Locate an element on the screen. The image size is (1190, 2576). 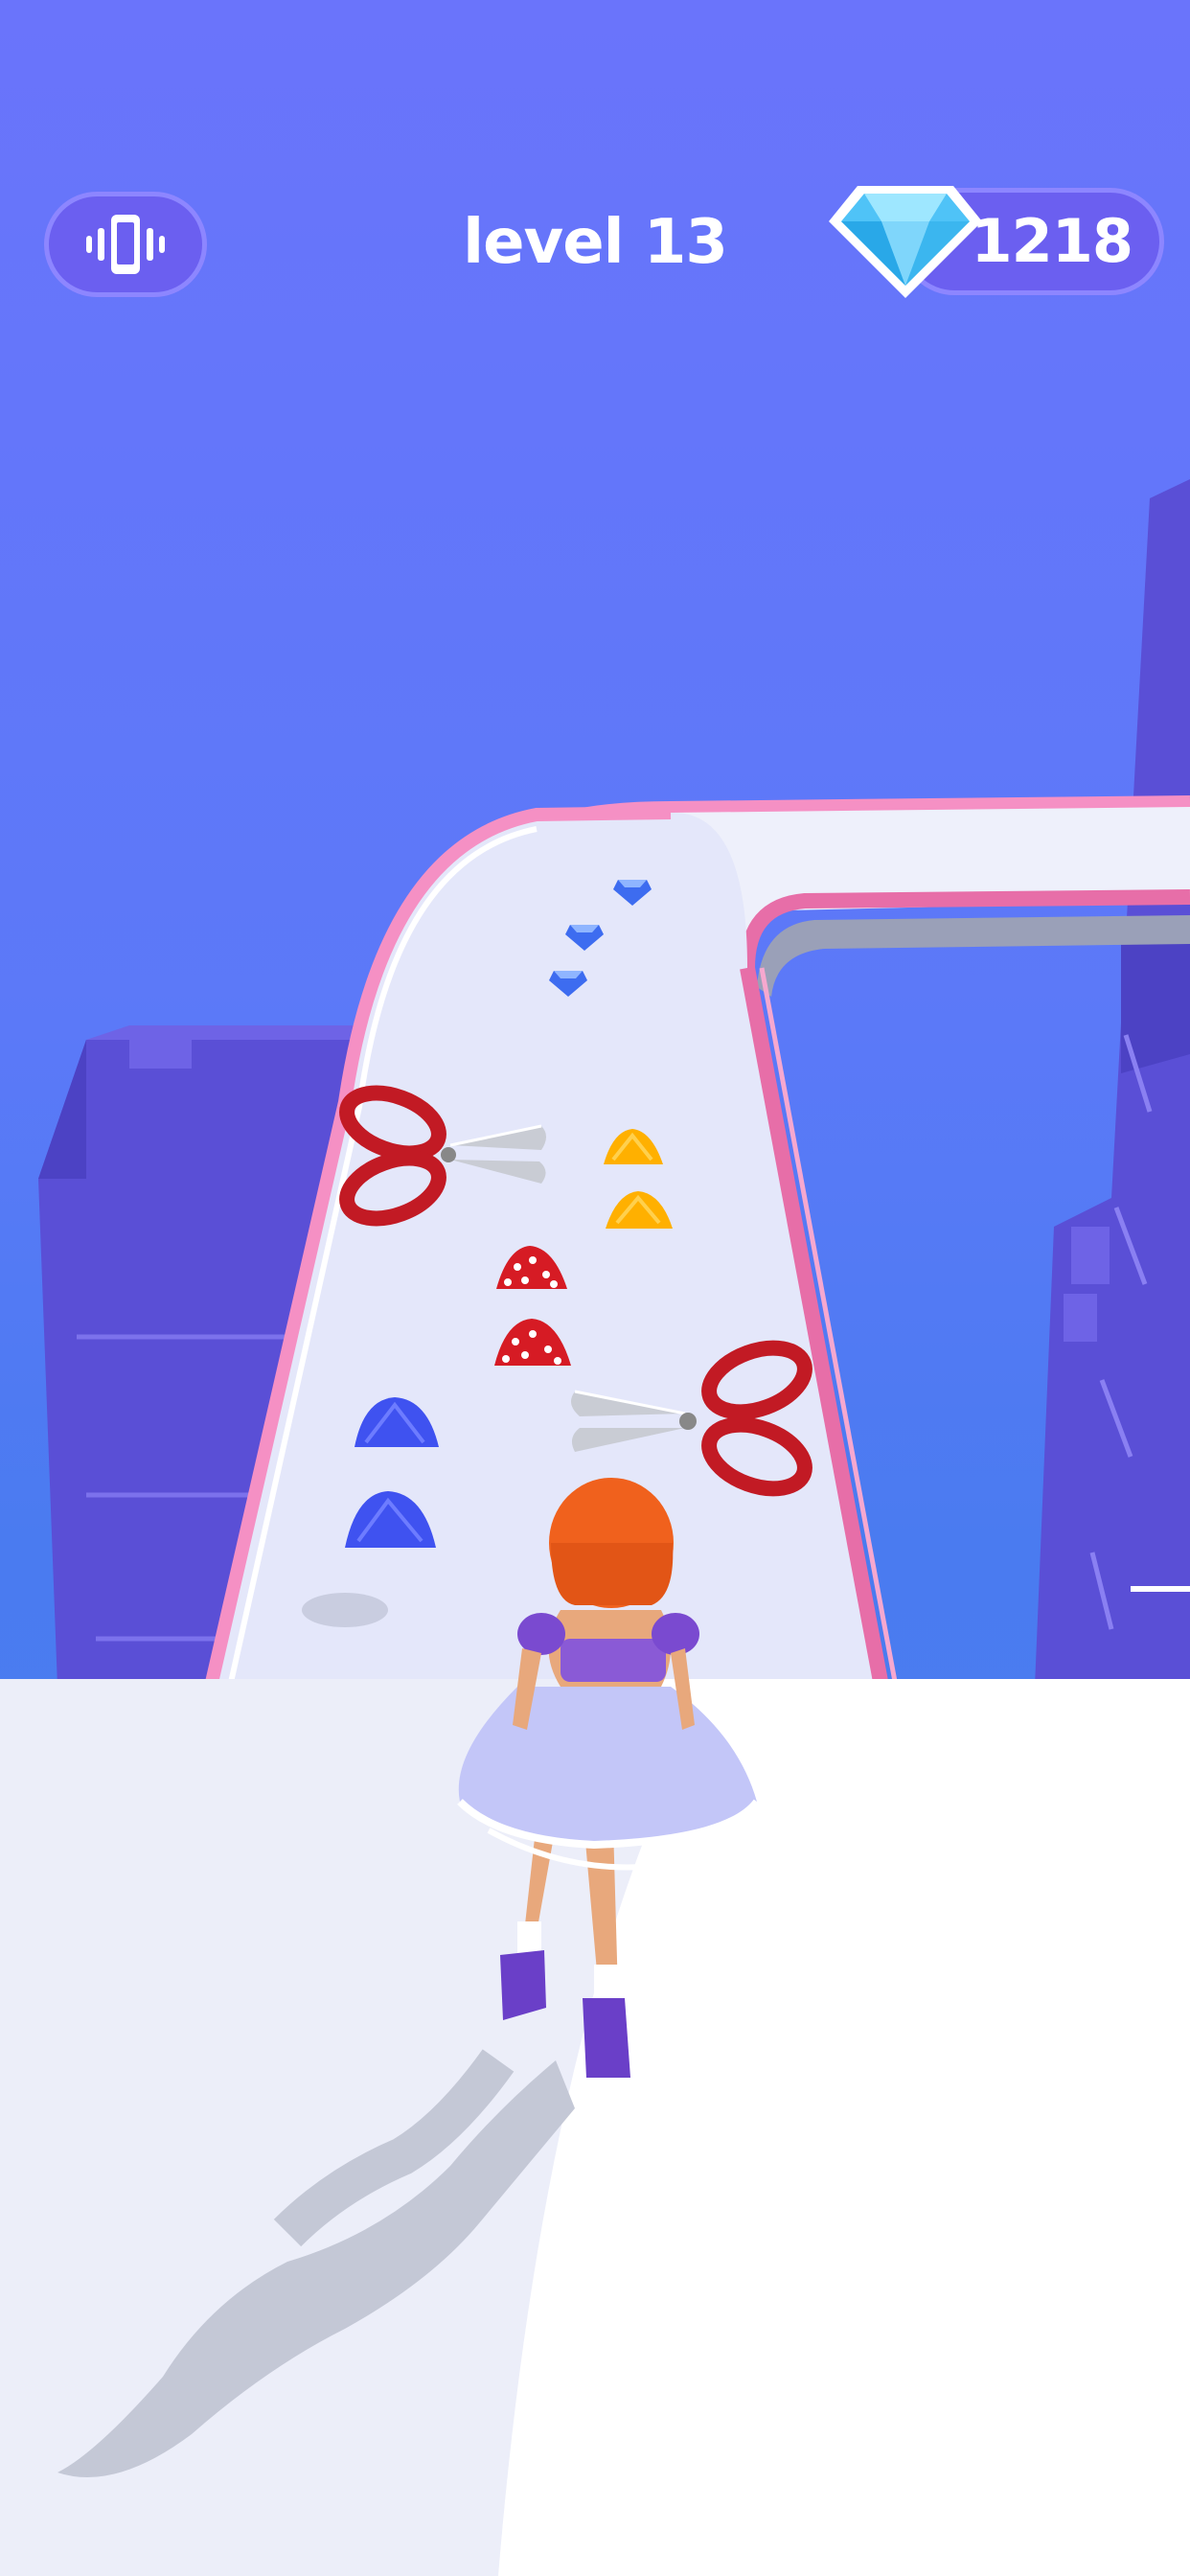
gem-count: 1218 is located at coordinates (1052, 241).